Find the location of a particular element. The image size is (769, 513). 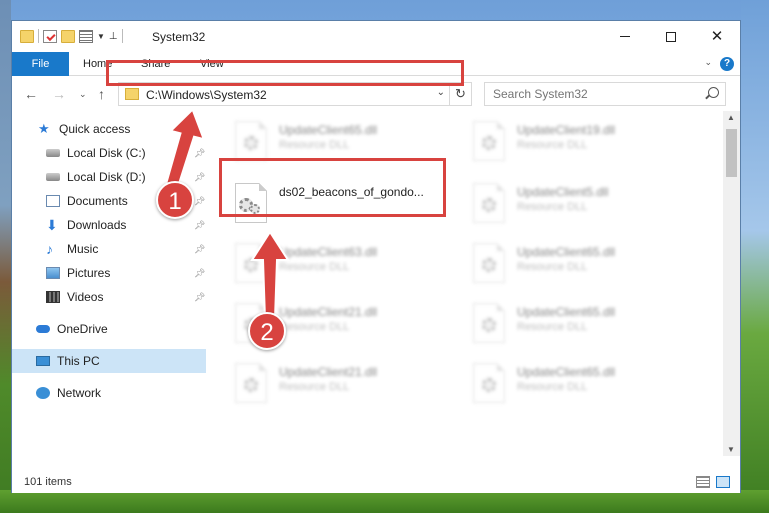

file-name: UpdateClient5.dll is located at coordinates (563, 192).